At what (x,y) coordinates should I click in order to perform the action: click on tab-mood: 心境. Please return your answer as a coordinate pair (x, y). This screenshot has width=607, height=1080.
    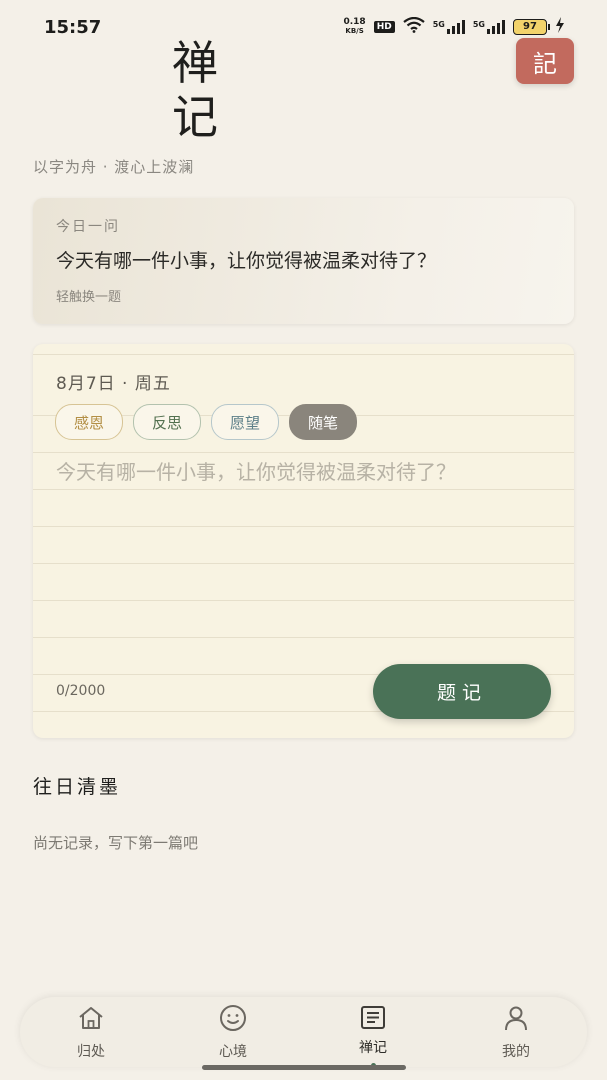
    Looking at the image, I should click on (233, 1032).